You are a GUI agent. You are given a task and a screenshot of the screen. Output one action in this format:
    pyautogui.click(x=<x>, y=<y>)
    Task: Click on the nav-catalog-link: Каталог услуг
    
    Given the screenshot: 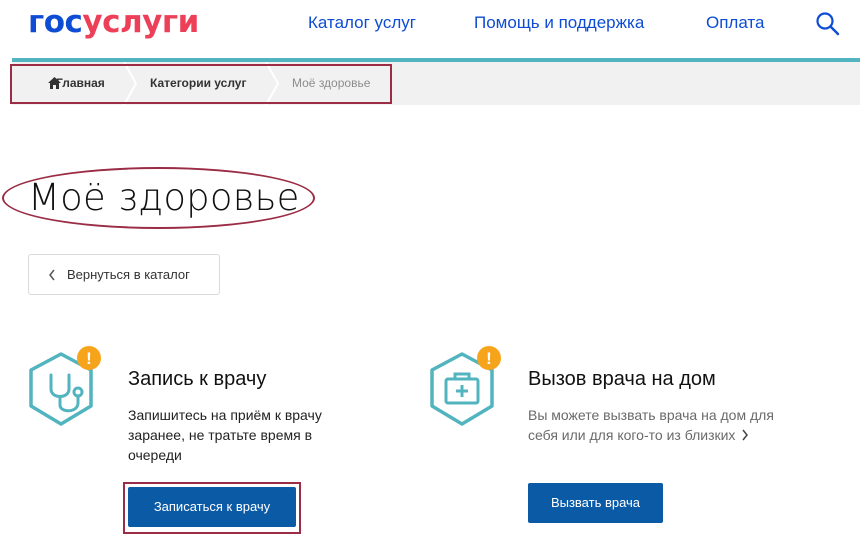 What is the action you would take?
    pyautogui.click(x=362, y=23)
    